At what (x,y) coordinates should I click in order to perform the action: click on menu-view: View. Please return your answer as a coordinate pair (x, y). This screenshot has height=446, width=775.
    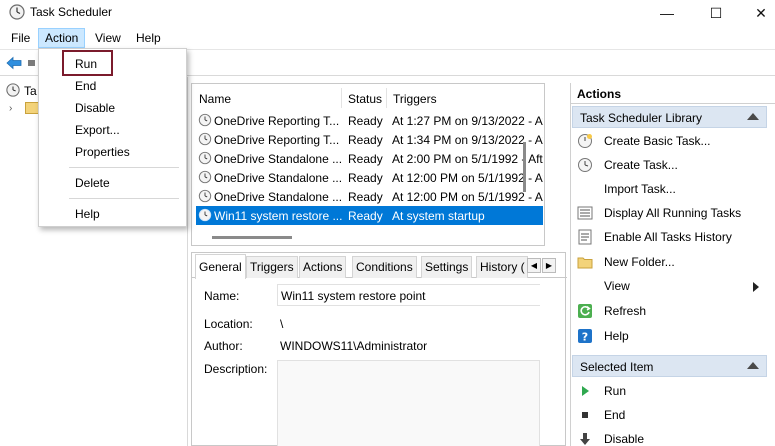
    Looking at the image, I should click on (108, 38).